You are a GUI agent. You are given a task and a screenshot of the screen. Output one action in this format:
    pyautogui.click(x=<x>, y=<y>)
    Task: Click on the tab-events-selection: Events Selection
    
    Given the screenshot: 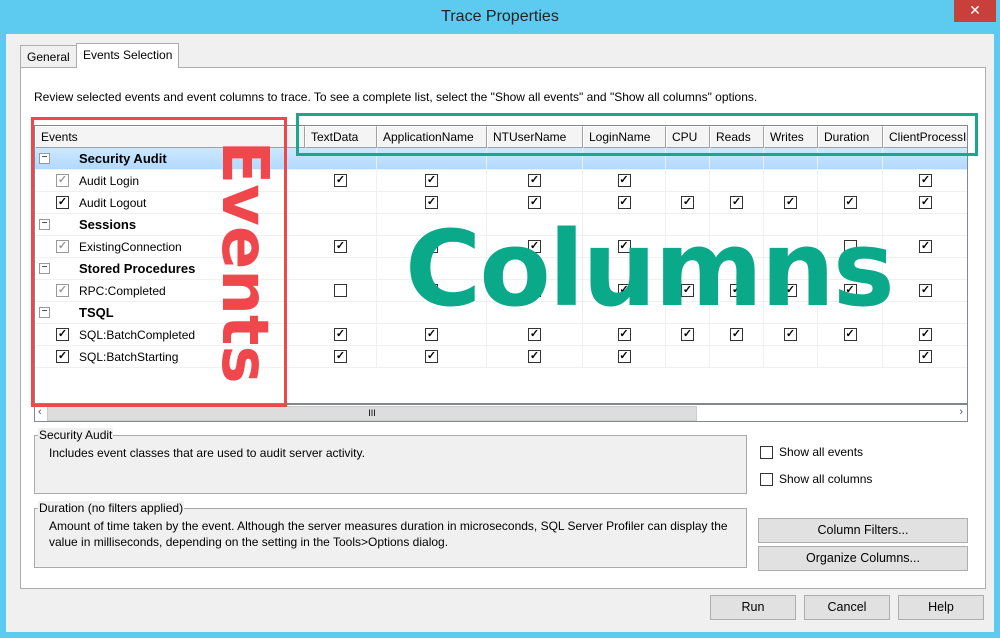 What is the action you would take?
    pyautogui.click(x=128, y=55)
    